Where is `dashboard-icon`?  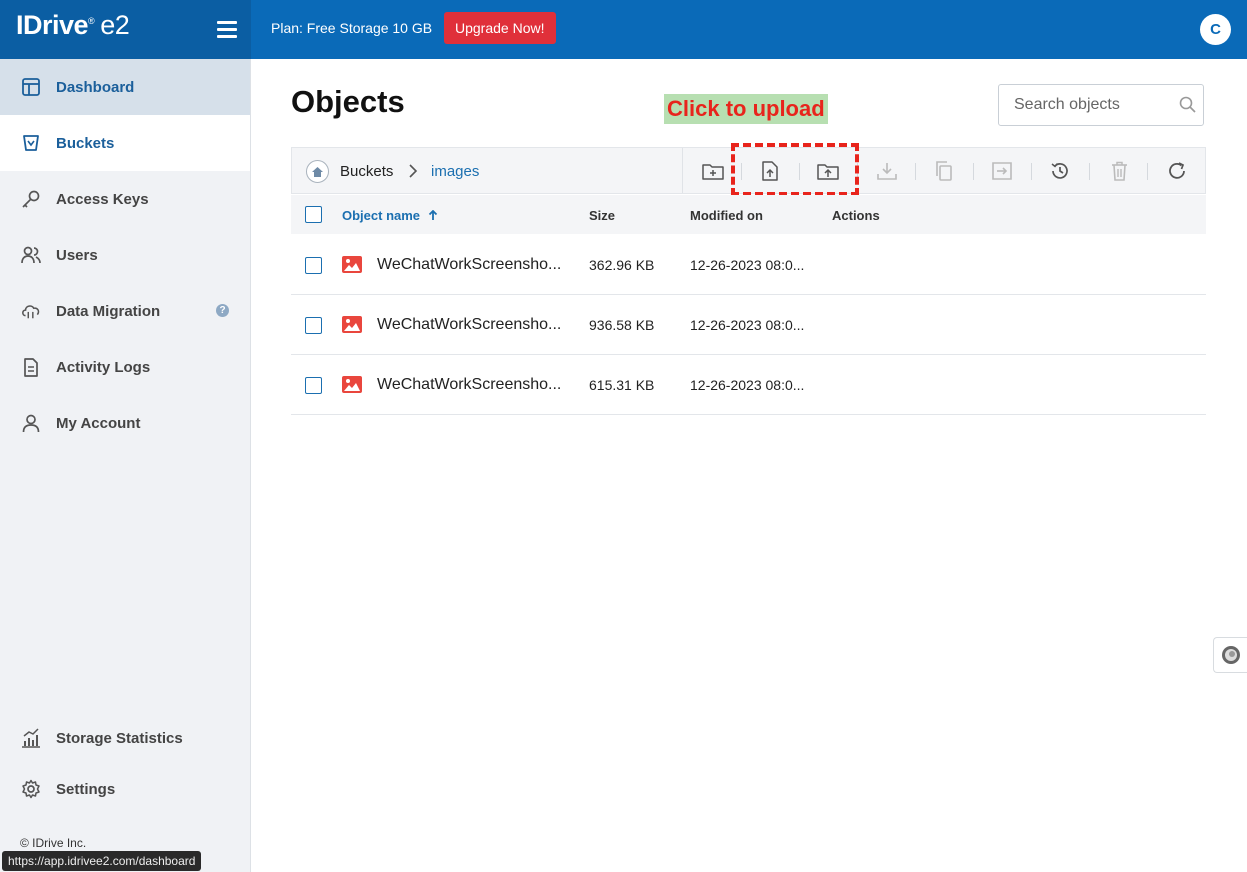 dashboard-icon is located at coordinates (31, 87).